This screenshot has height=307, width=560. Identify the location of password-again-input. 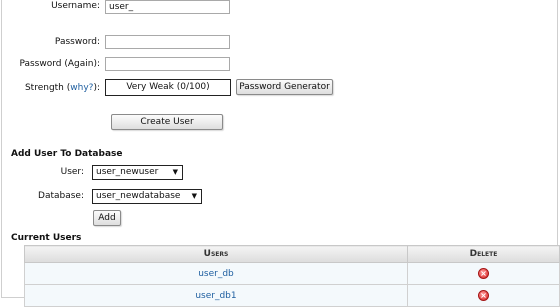
(167, 64).